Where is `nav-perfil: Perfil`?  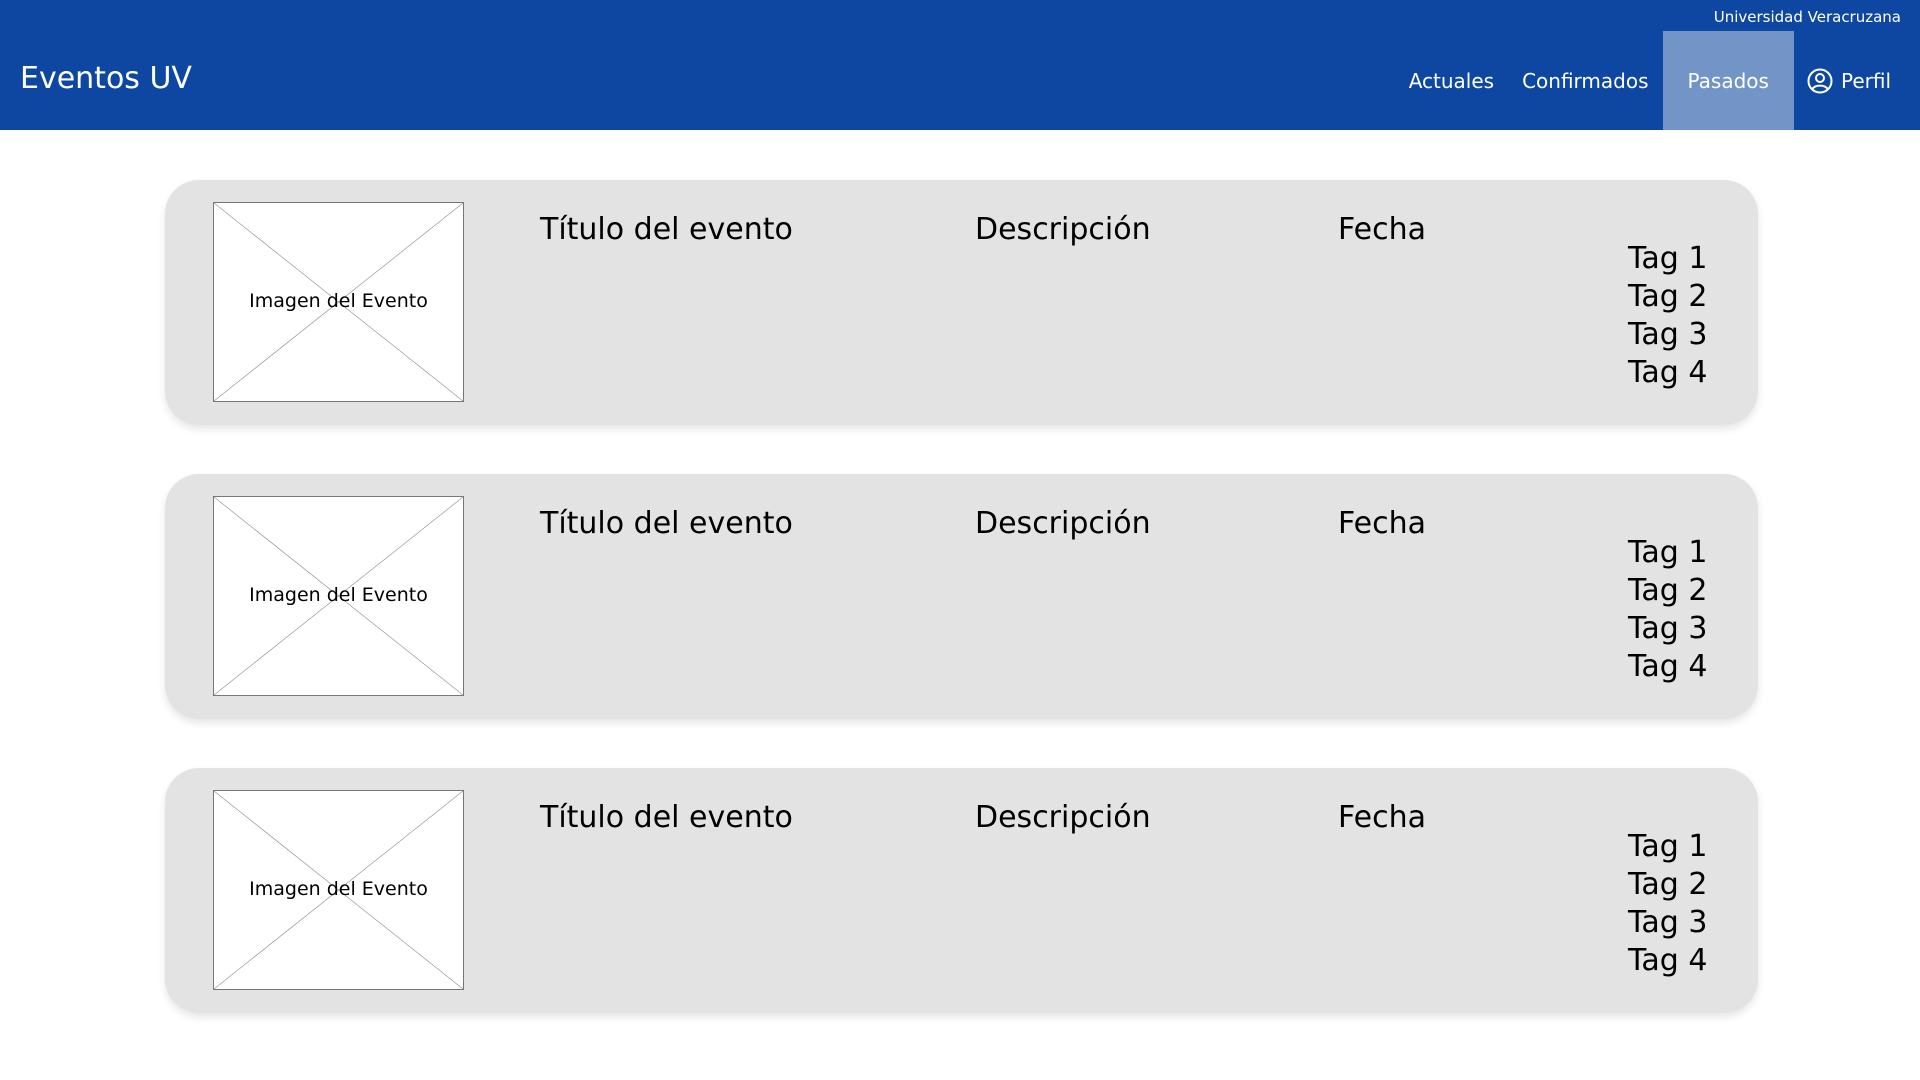
nav-perfil: Perfil is located at coordinates (1857, 80).